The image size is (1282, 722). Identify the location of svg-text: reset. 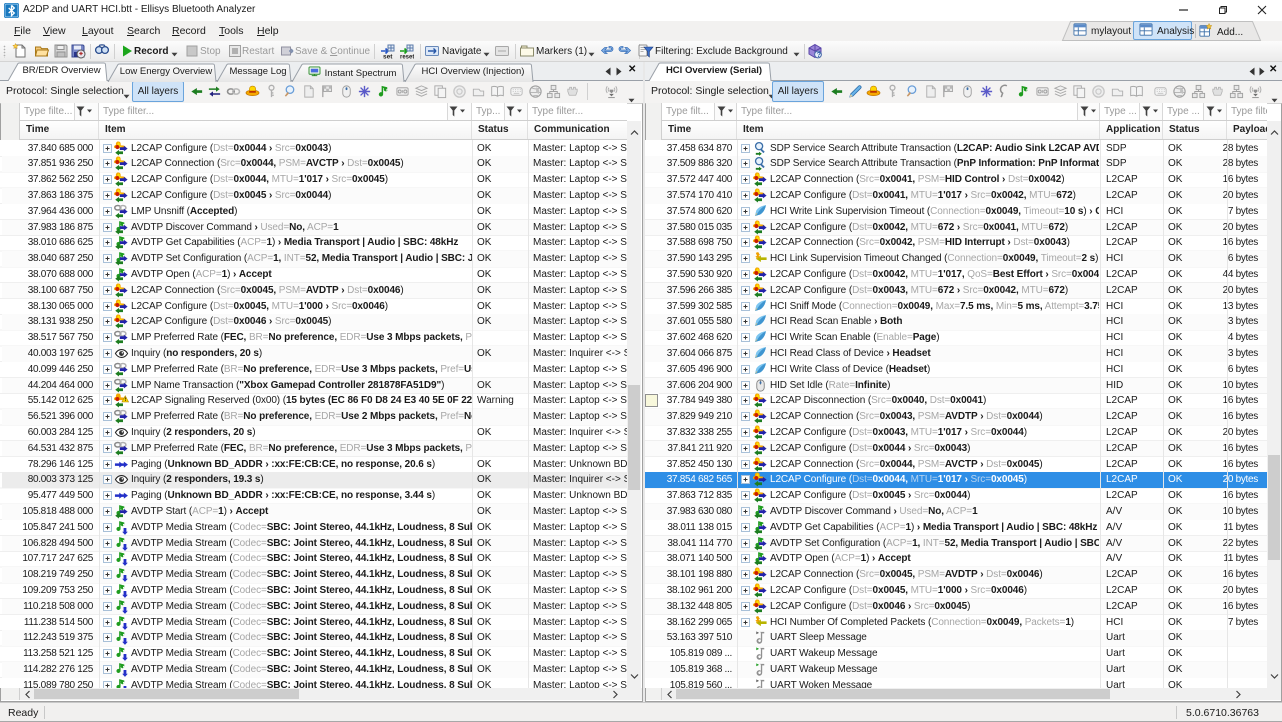
(407, 57).